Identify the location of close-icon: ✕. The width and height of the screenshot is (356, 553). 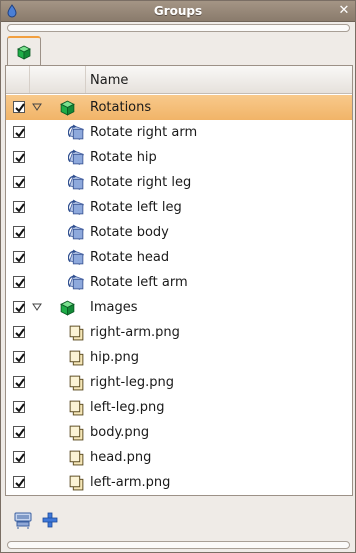
(344, 11).